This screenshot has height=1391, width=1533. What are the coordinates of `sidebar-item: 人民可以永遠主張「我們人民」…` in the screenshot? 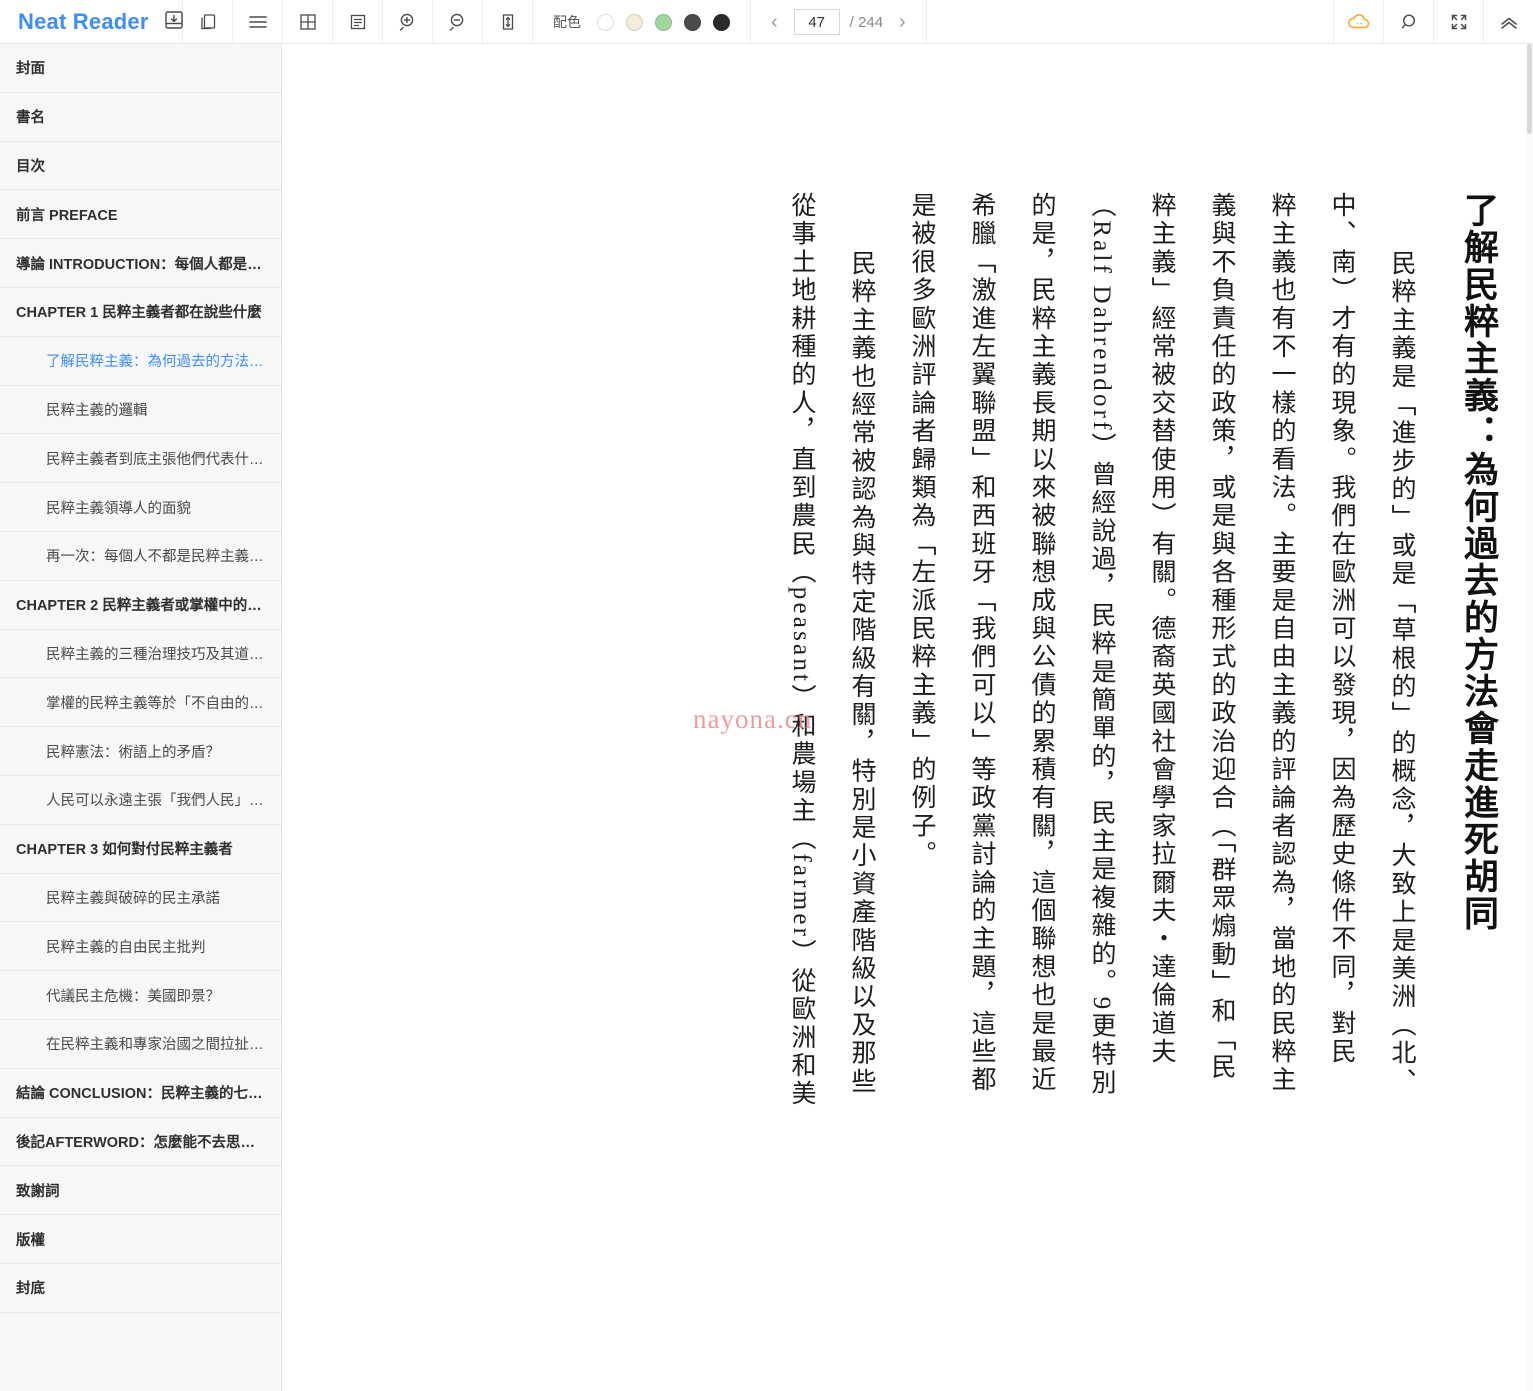 It's located at (140, 800).